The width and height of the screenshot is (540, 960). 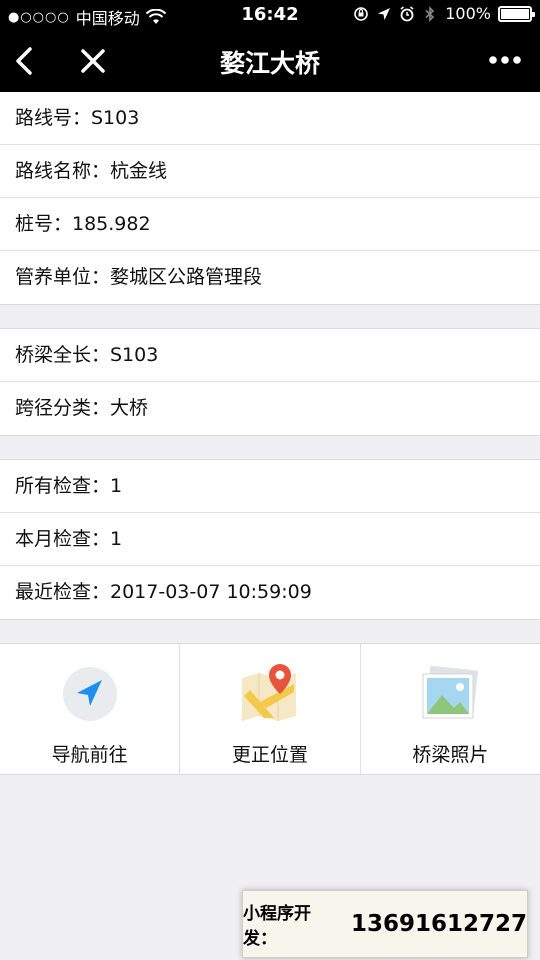 What do you see at coordinates (270, 355) in the screenshot?
I see `bridge-length-row: 桥梁全长：S103` at bounding box center [270, 355].